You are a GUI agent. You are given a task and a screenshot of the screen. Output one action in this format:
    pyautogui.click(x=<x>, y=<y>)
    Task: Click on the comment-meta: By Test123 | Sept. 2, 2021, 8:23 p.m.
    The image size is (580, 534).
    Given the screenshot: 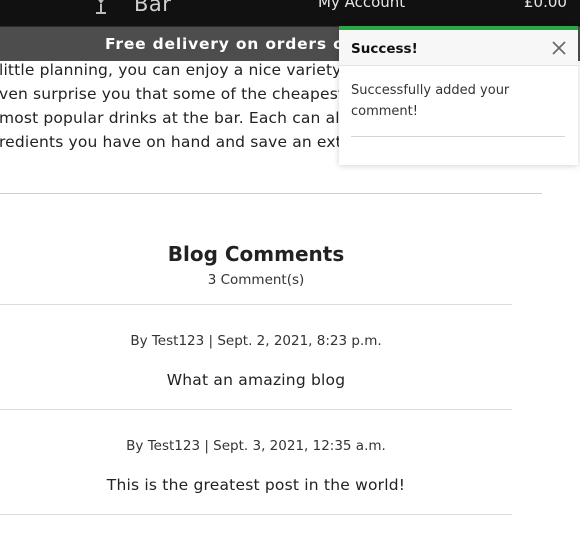 What is the action you would take?
    pyautogui.click(x=256, y=341)
    